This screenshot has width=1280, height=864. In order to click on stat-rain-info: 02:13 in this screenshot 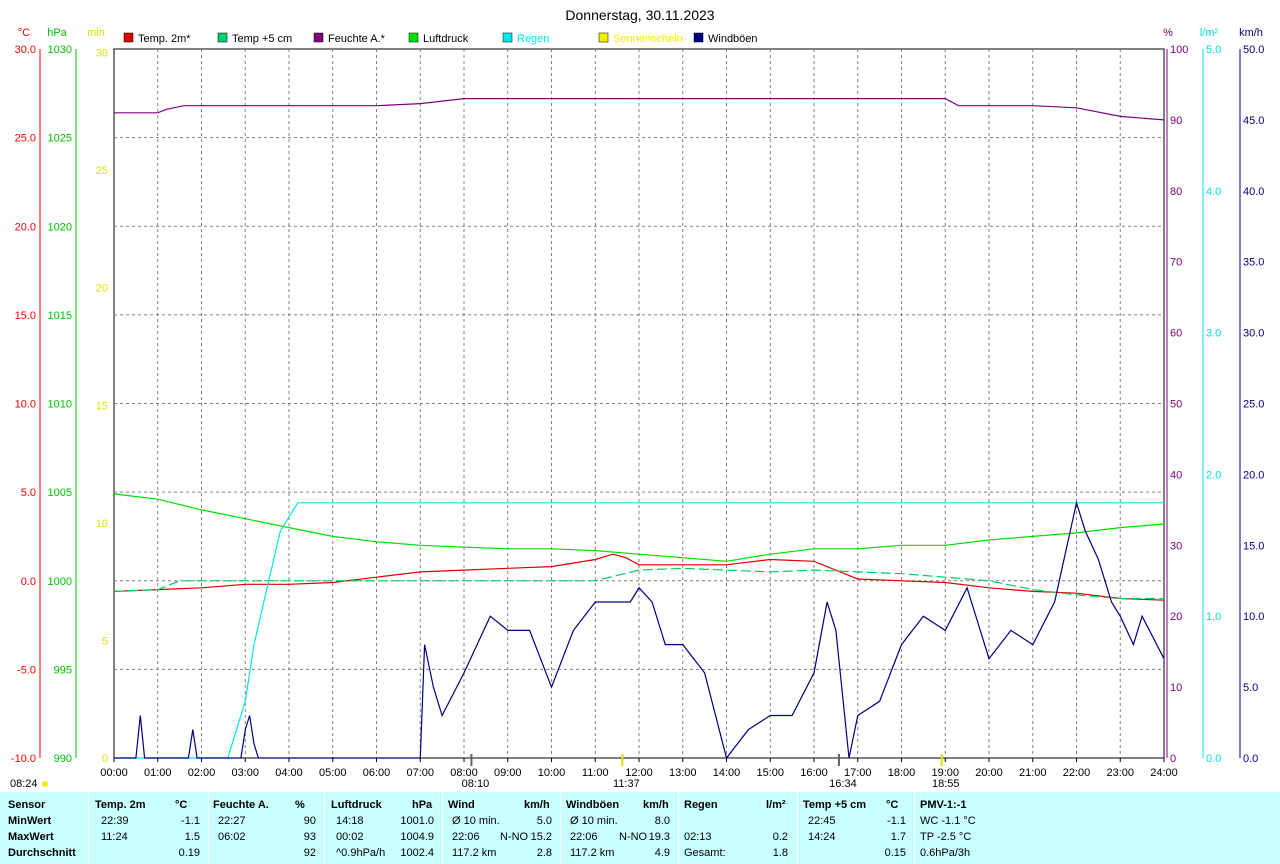, I will do `click(698, 837)`.